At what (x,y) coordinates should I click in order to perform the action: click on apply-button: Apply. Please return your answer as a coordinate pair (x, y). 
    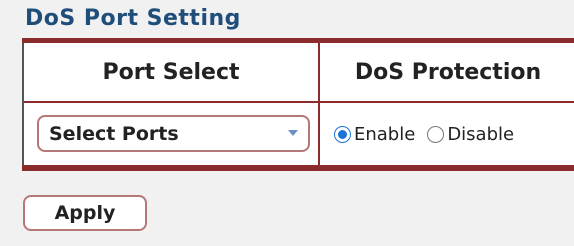
    Looking at the image, I should click on (85, 213).